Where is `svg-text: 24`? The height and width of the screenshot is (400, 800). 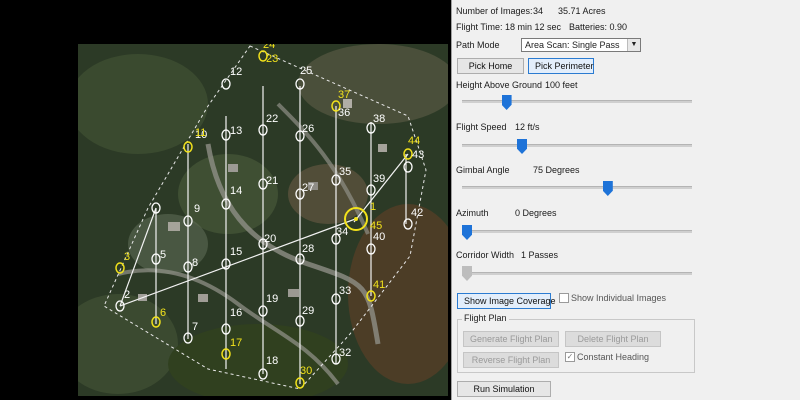
svg-text: 24 is located at coordinates (269, 47).